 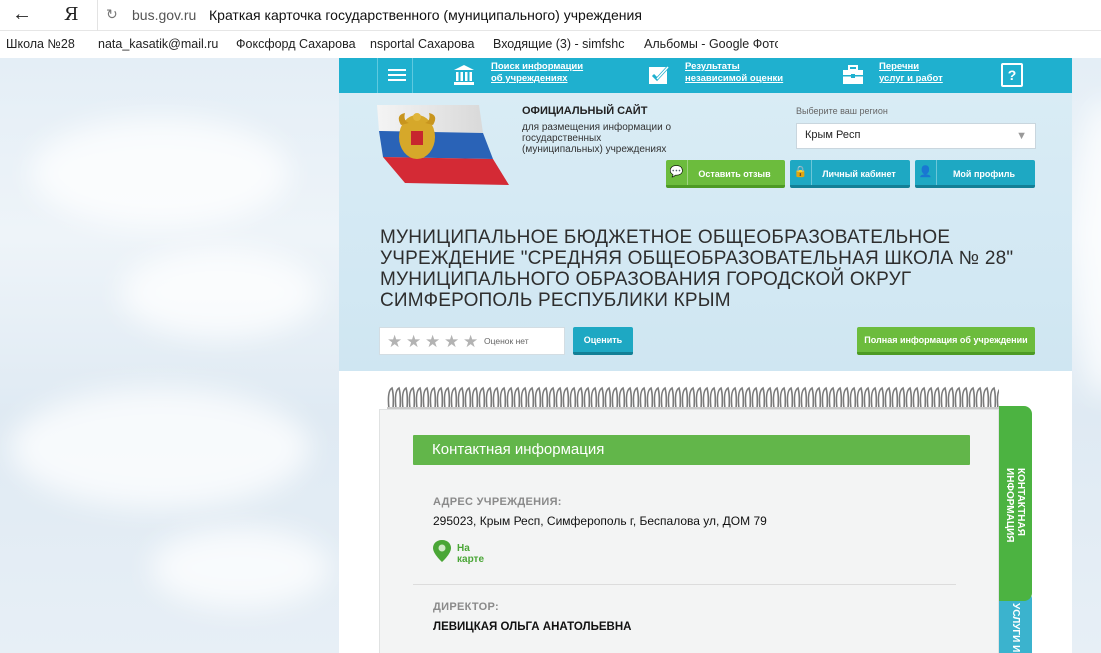 What do you see at coordinates (1021, 136) in the screenshot?
I see `dropdown-arrow-icon: ▼` at bounding box center [1021, 136].